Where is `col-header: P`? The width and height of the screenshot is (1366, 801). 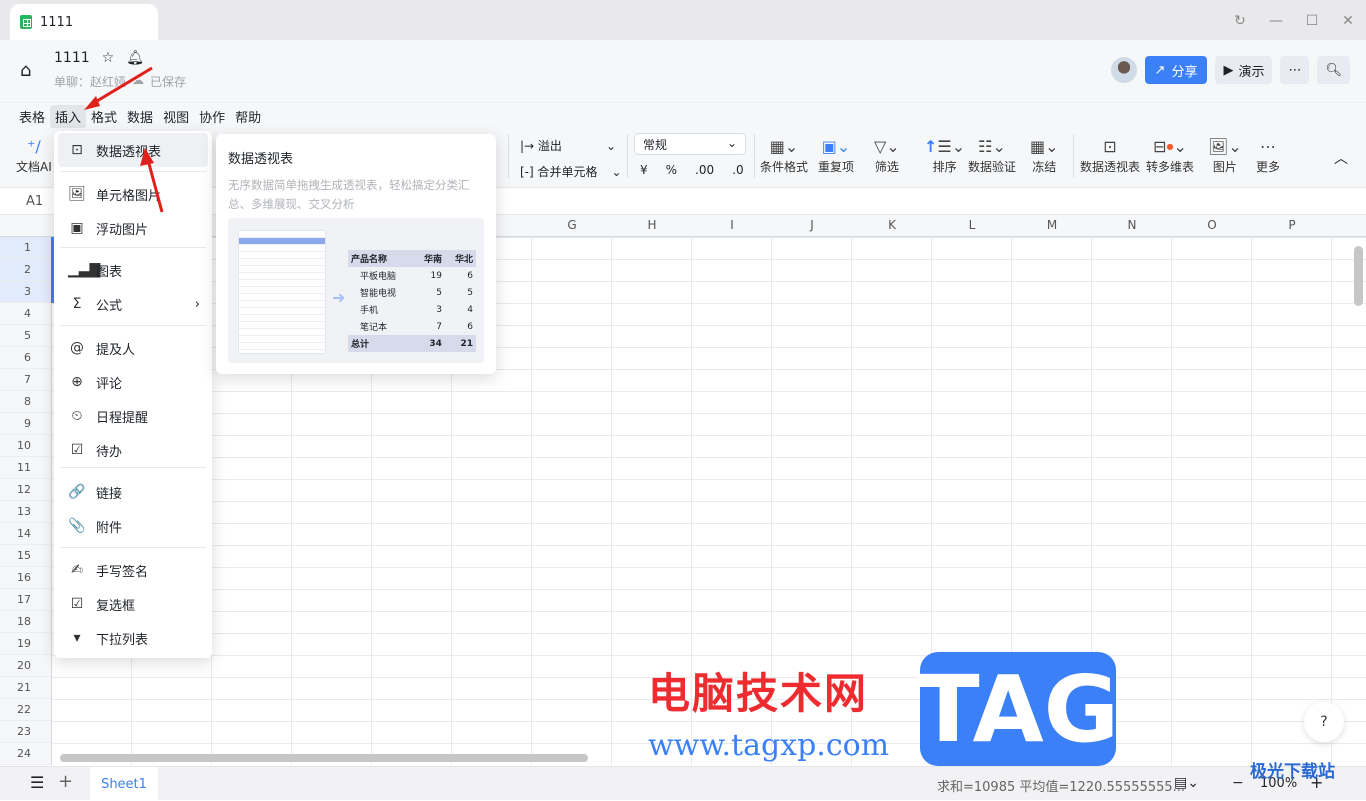 col-header: P is located at coordinates (1292, 225).